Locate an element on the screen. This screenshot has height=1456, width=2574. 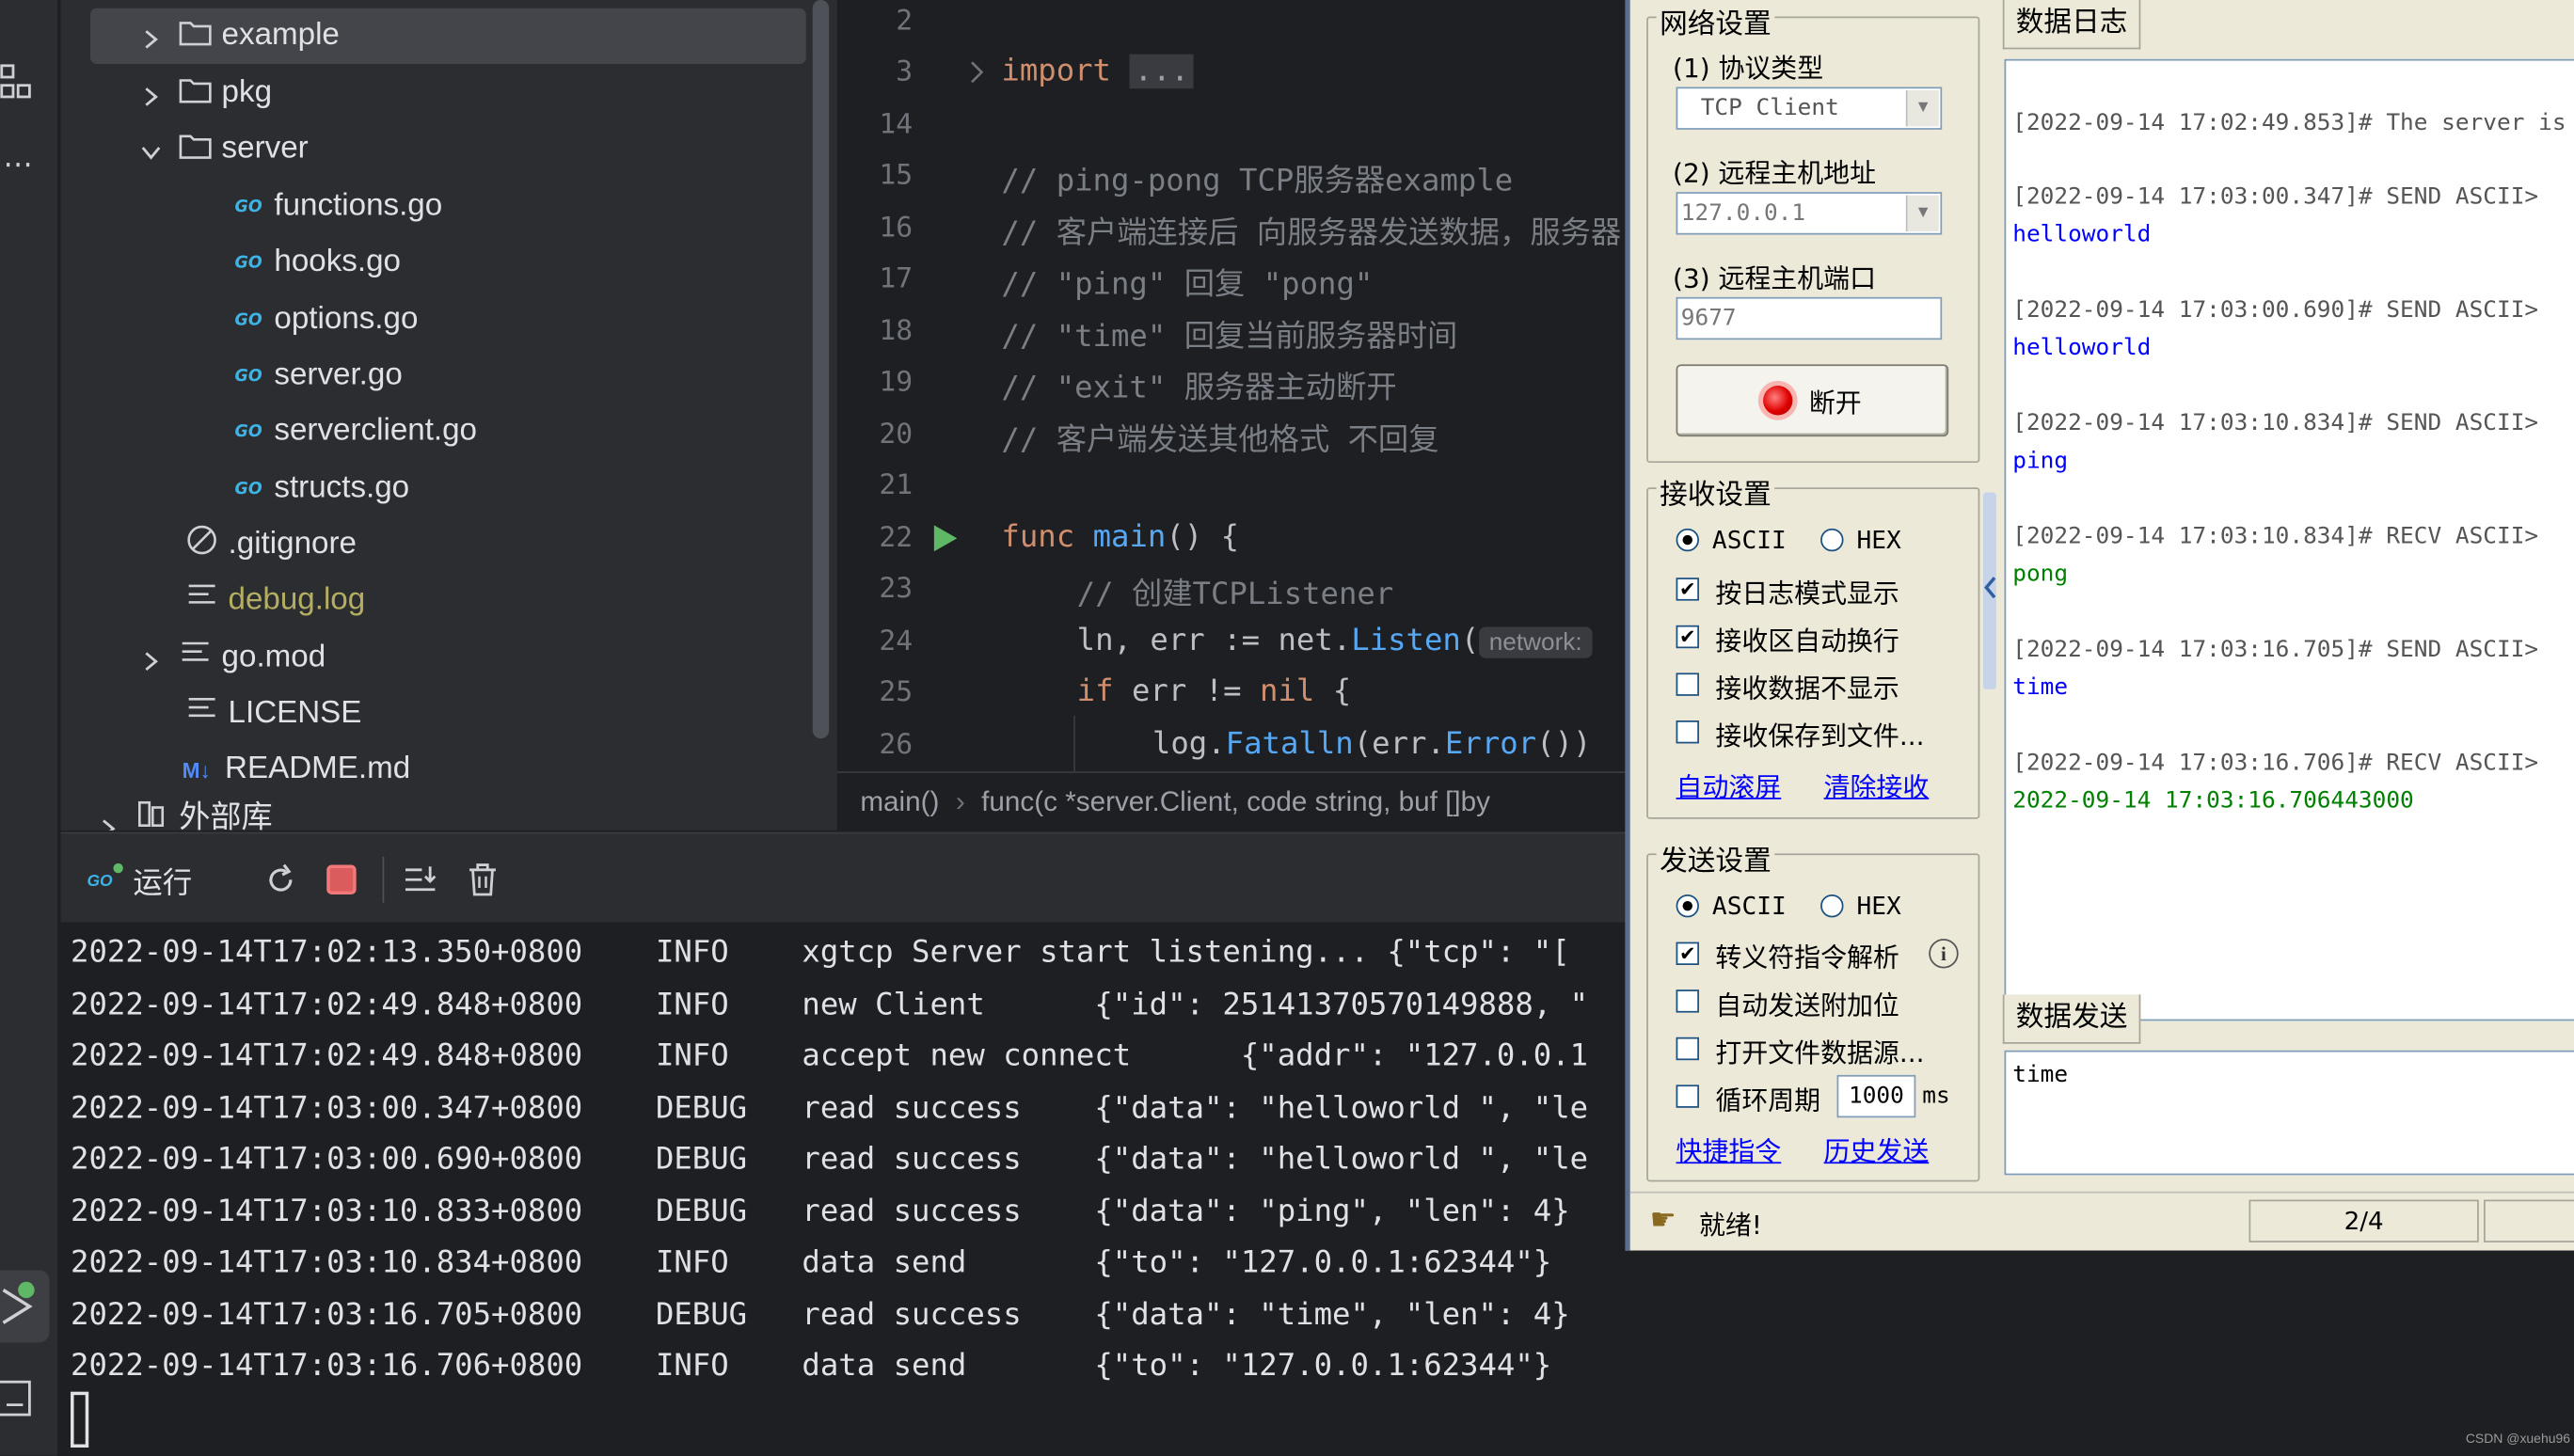
tree-item-license: LICENSE is located at coordinates (225, 713).